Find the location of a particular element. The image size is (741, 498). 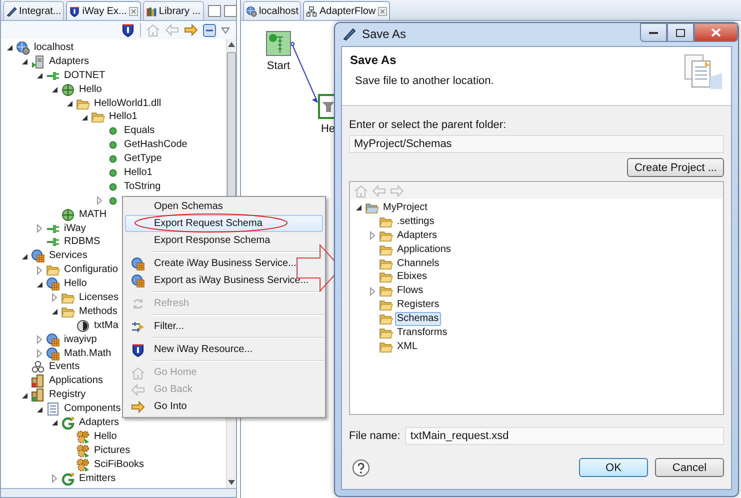

dialog-heading: Save As is located at coordinates (374, 60).